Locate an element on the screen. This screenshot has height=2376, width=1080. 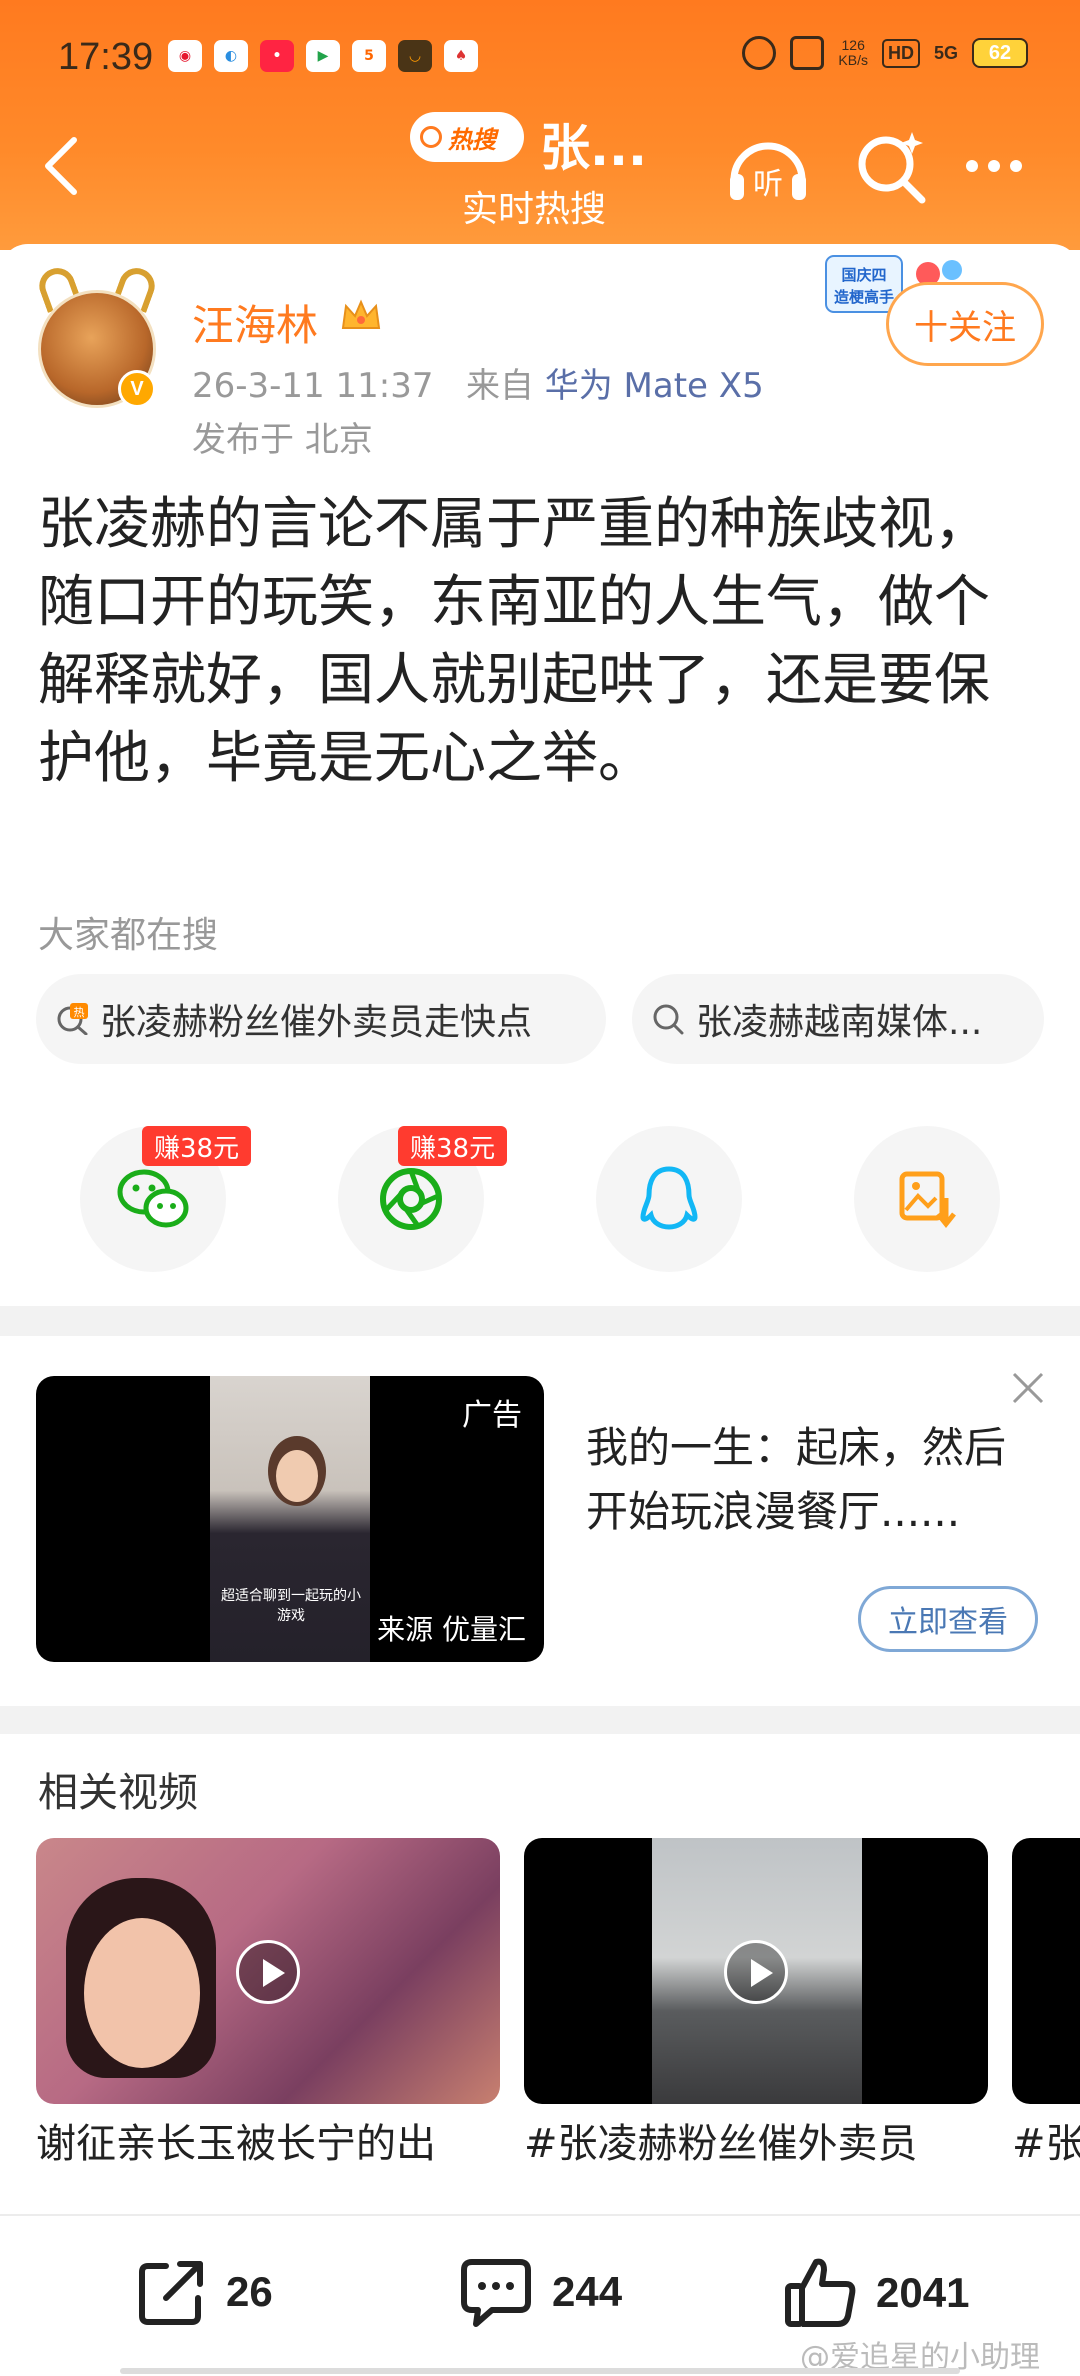
search-chip-1: 热 张凌赫粉丝催外卖员走快点 is located at coordinates (321, 1019).